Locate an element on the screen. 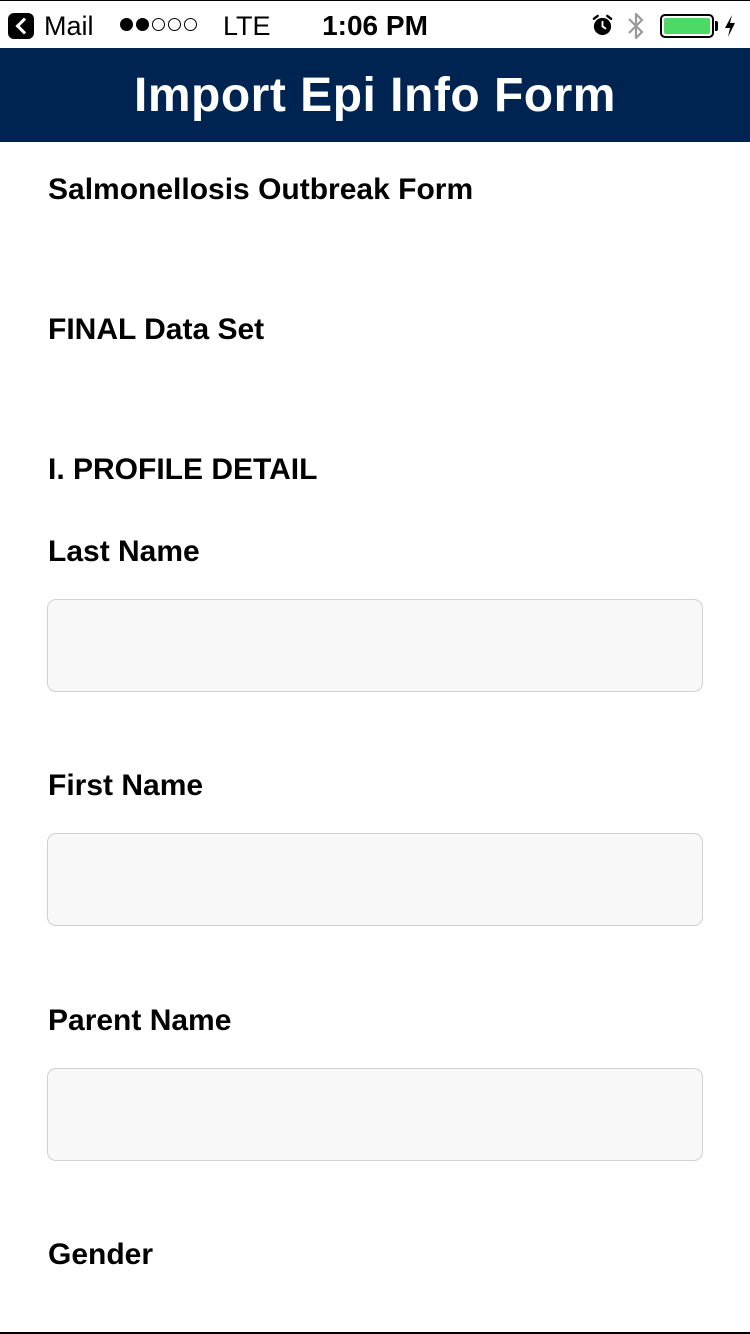 Image resolution: width=750 pixels, height=1334 pixels. last-name-label: Last Name is located at coordinates (124, 551).